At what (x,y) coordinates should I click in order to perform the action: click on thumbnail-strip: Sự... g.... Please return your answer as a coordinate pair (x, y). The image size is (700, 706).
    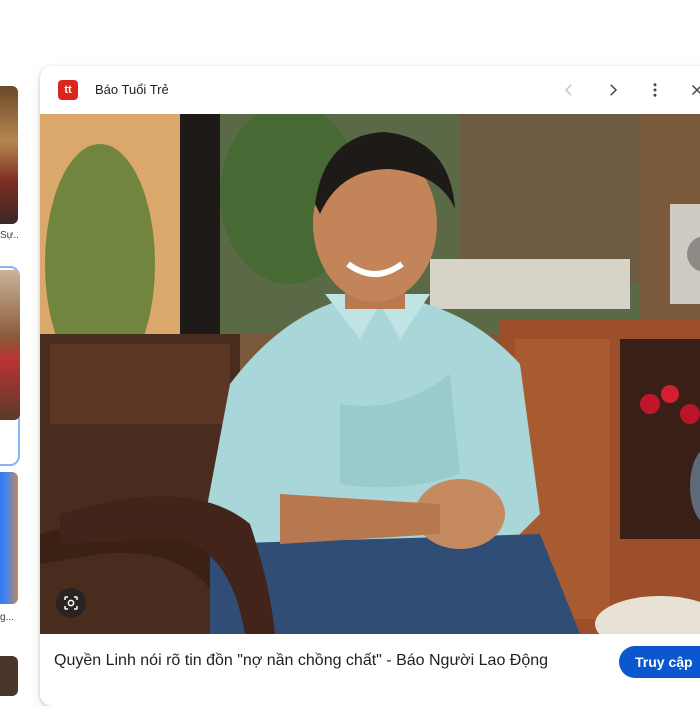
    Looking at the image, I should click on (15, 348).